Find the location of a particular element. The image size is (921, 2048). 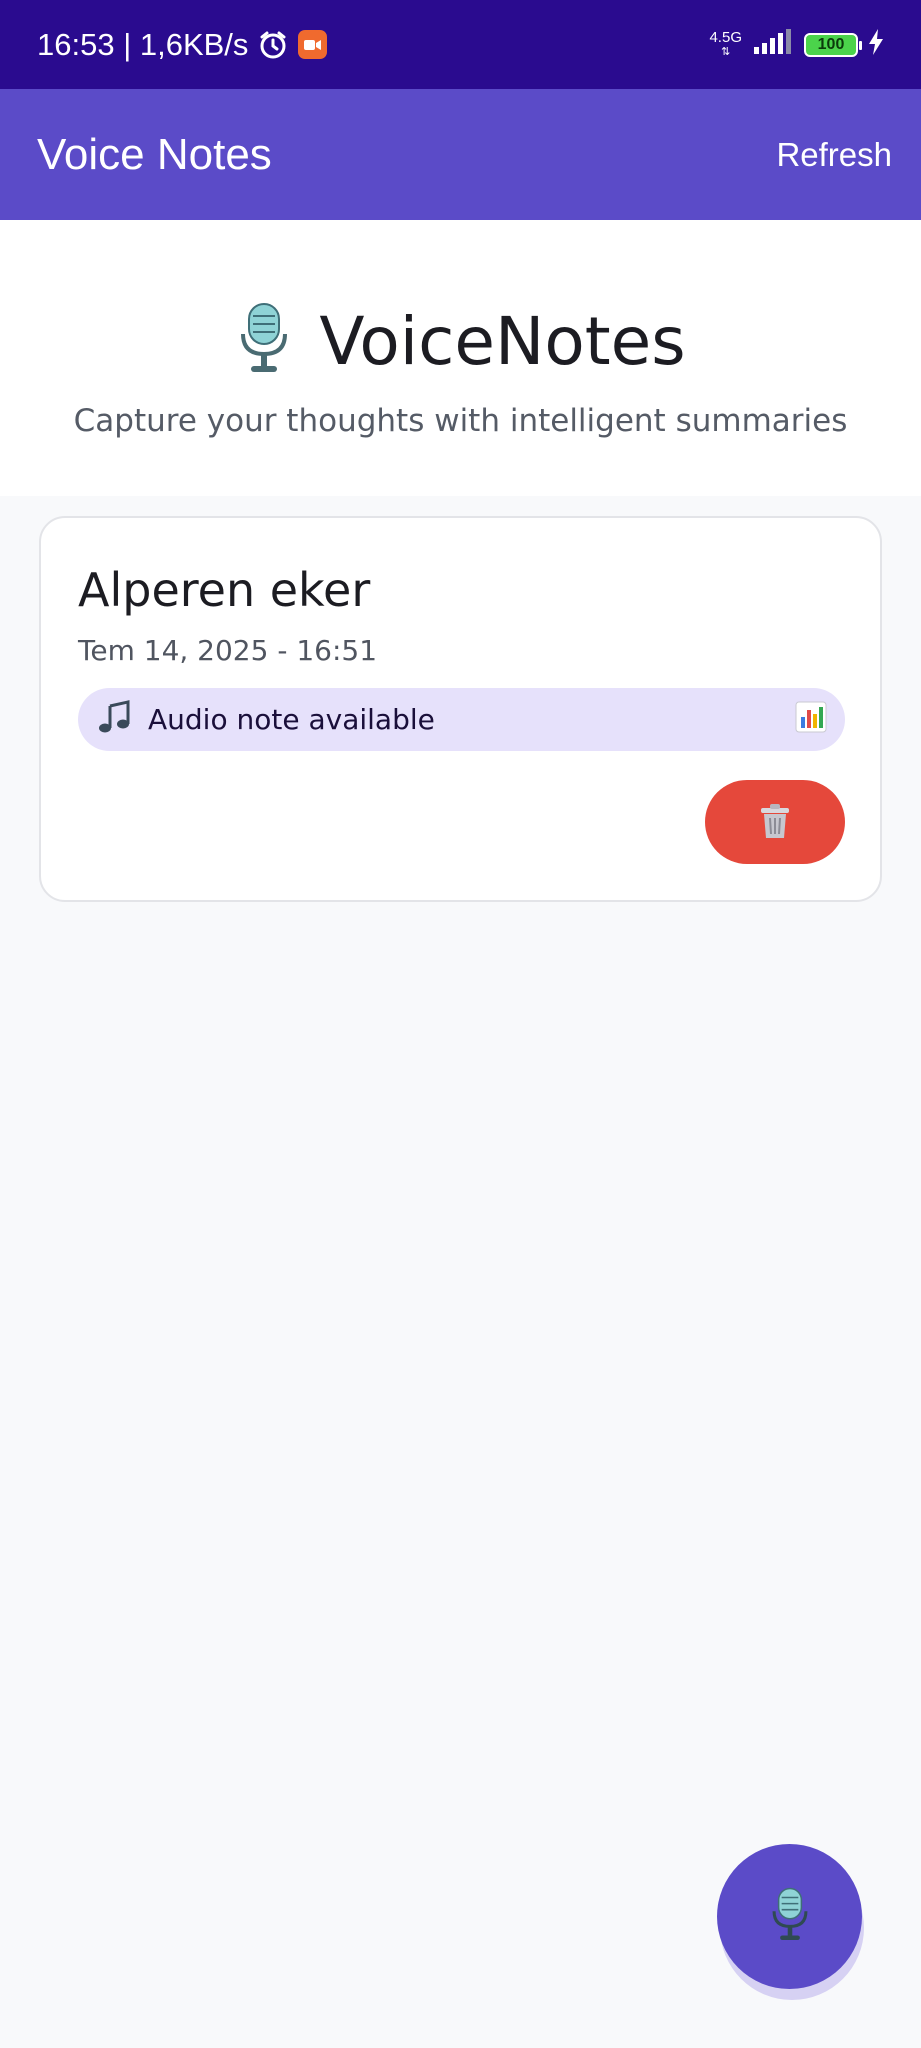

network-indicator: 4.5G ⇅ is located at coordinates (725, 45).